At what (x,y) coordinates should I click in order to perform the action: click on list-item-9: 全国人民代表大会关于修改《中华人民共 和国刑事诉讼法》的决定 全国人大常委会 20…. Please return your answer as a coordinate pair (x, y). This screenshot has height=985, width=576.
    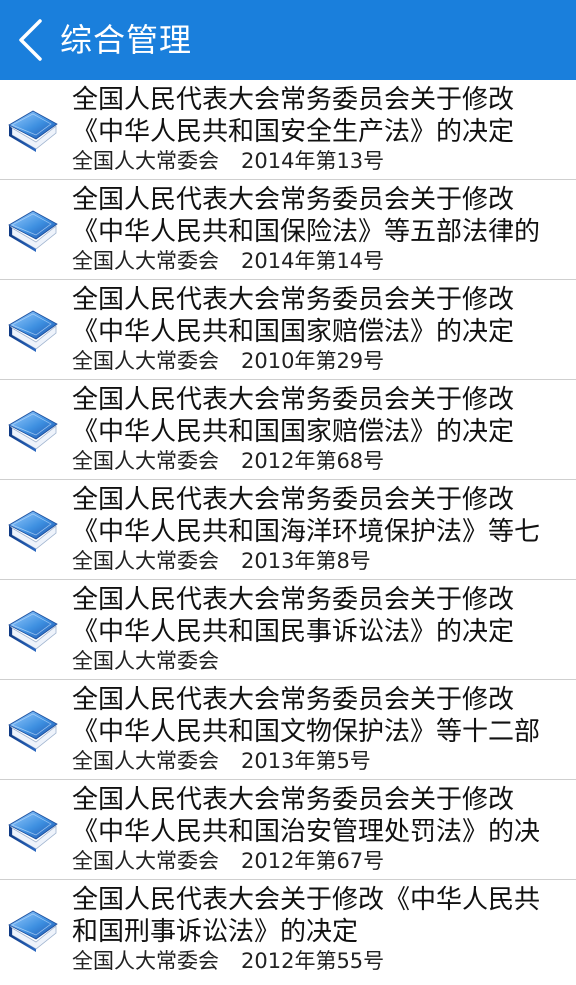
    Looking at the image, I should click on (288, 930).